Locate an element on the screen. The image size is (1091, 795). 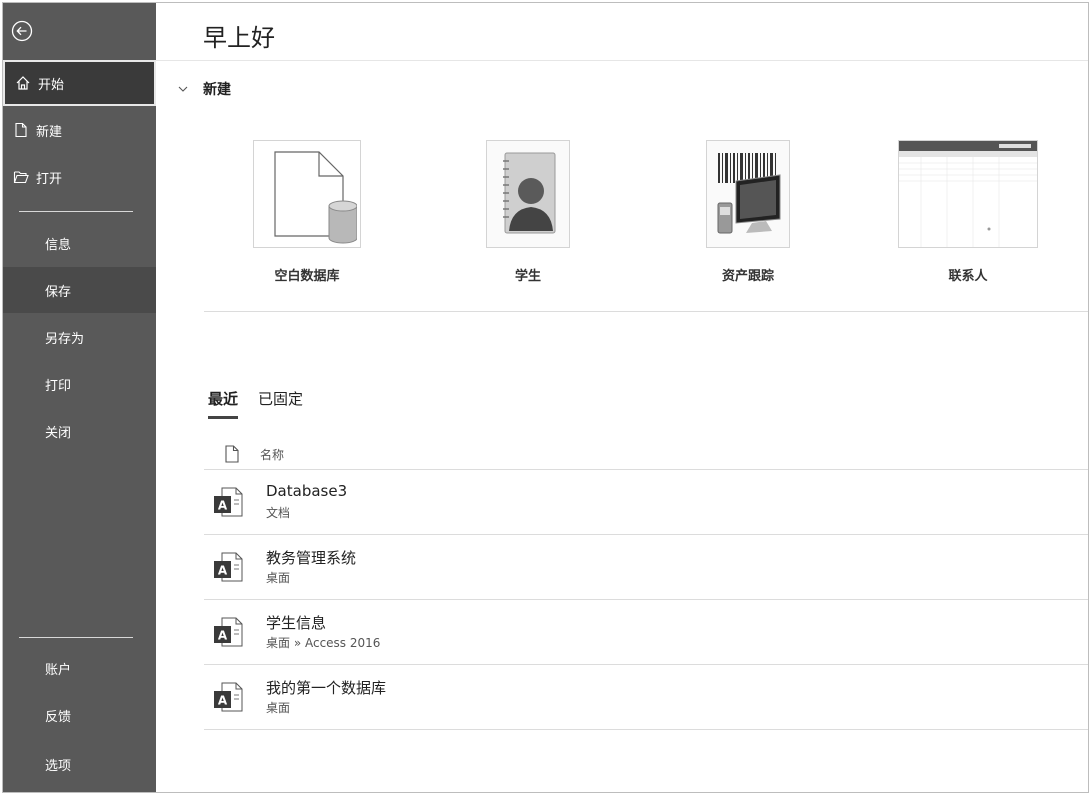
home-icon is located at coordinates (23, 83).